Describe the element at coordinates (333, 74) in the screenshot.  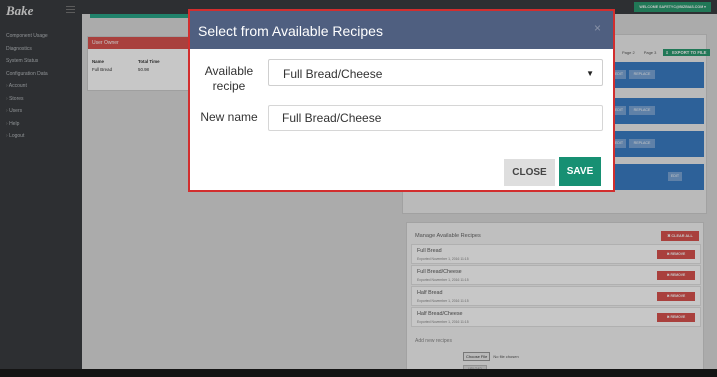
I see `selected-recipe: Full Bread/Cheese` at that location.